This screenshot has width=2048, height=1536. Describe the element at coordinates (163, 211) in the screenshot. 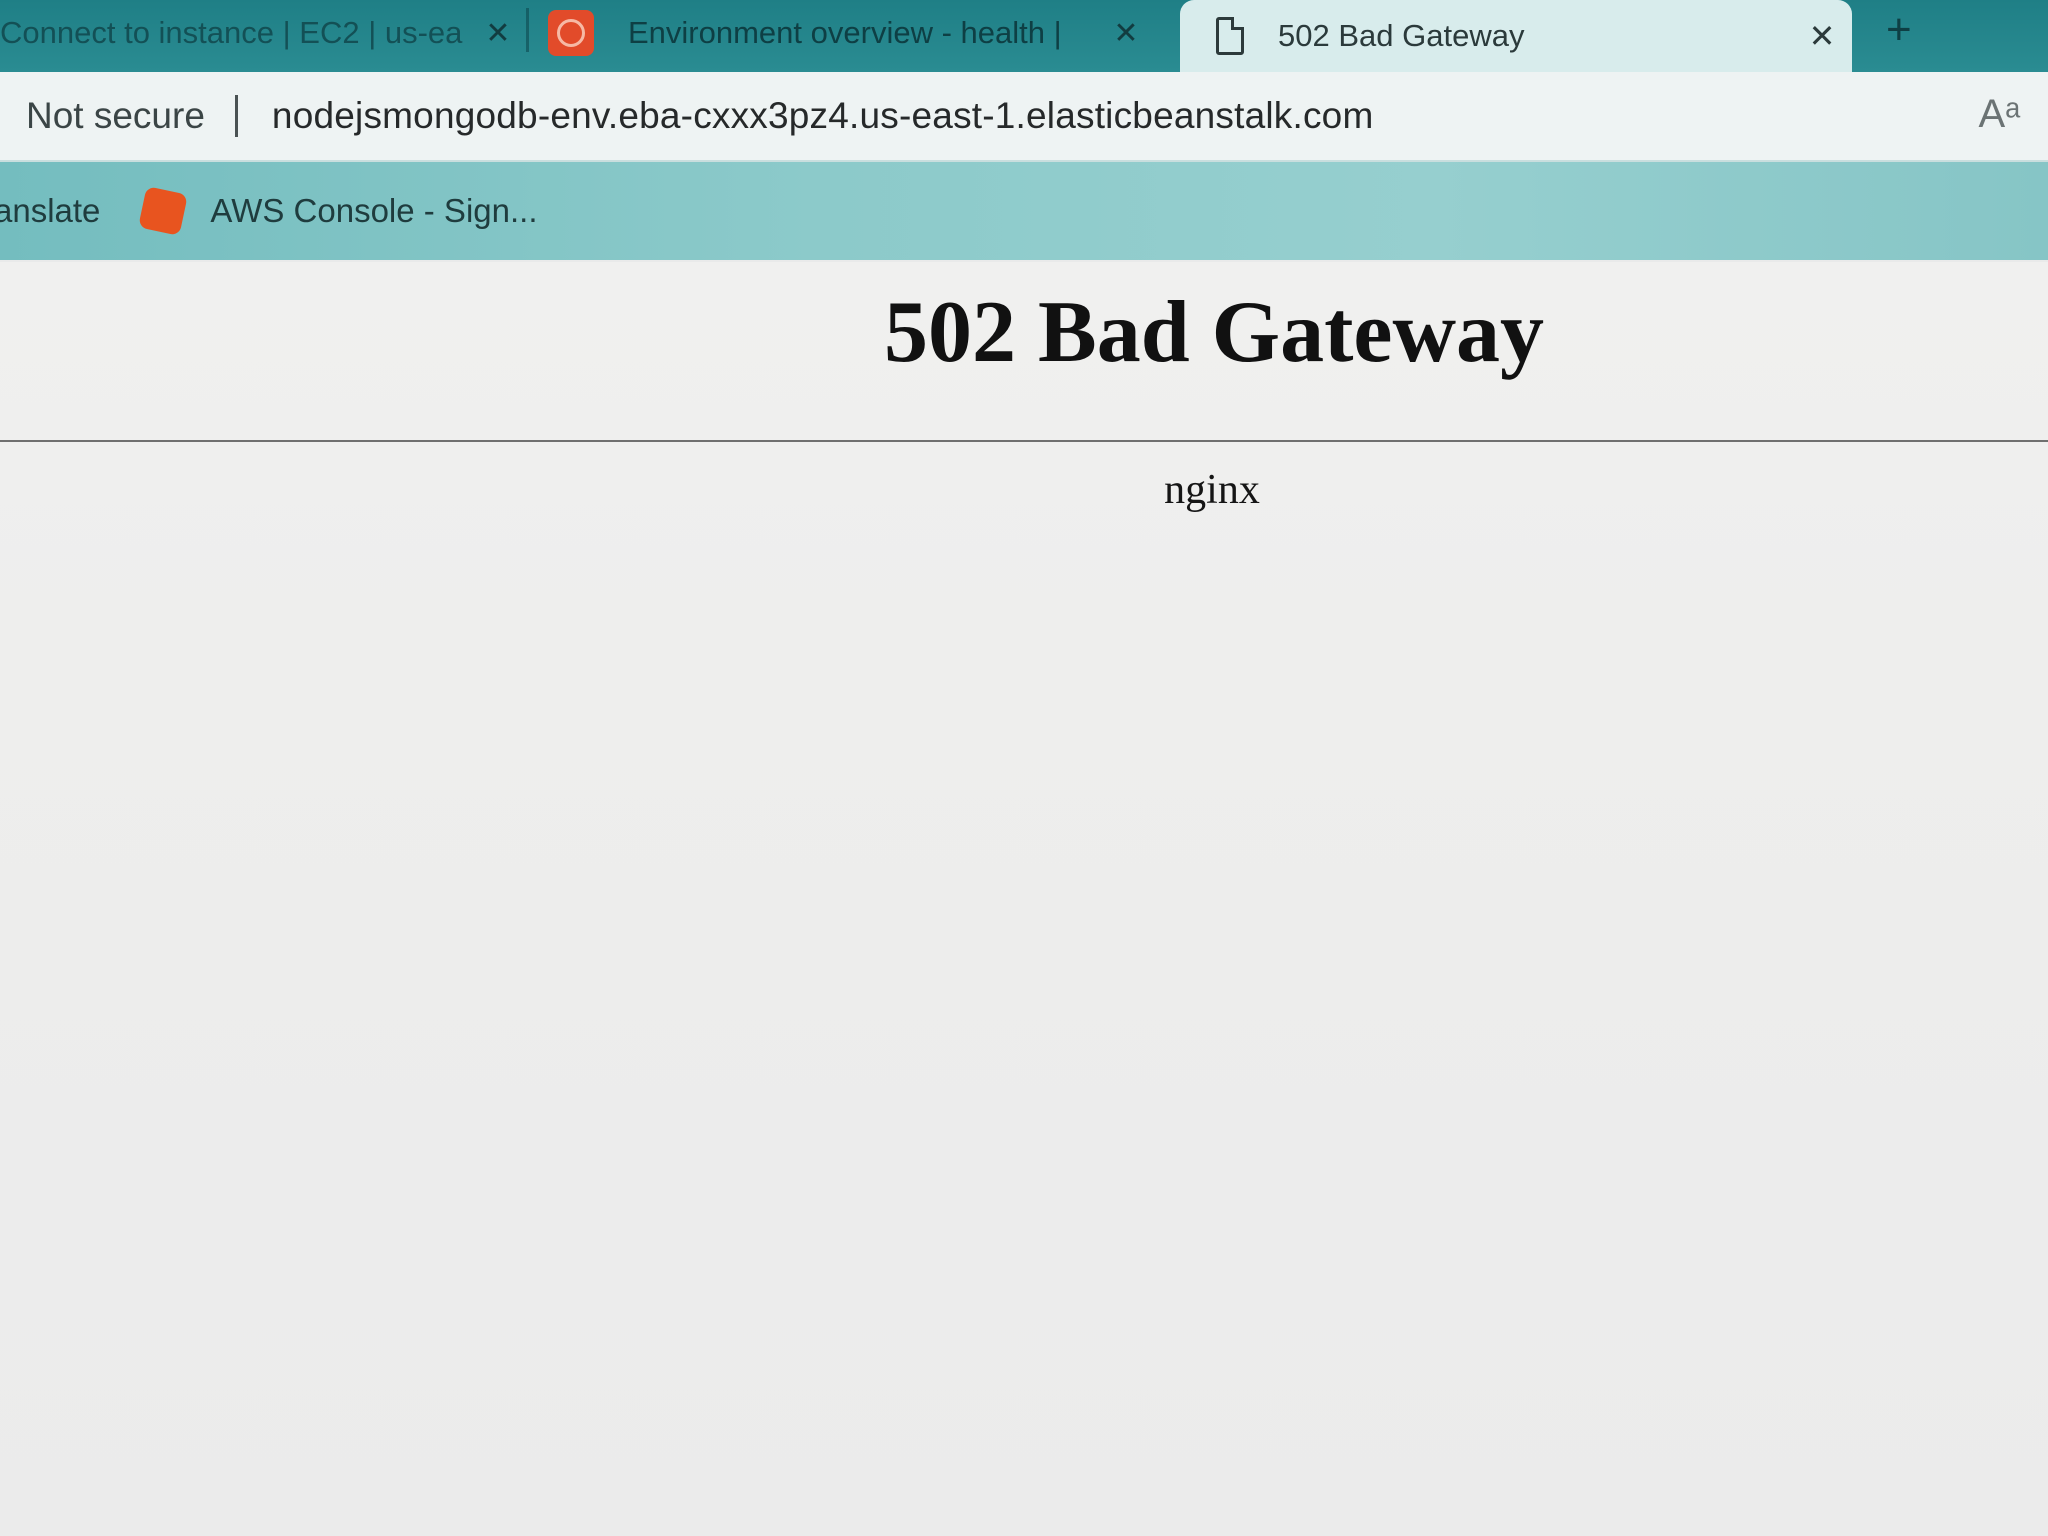

I see `aws-icon` at that location.